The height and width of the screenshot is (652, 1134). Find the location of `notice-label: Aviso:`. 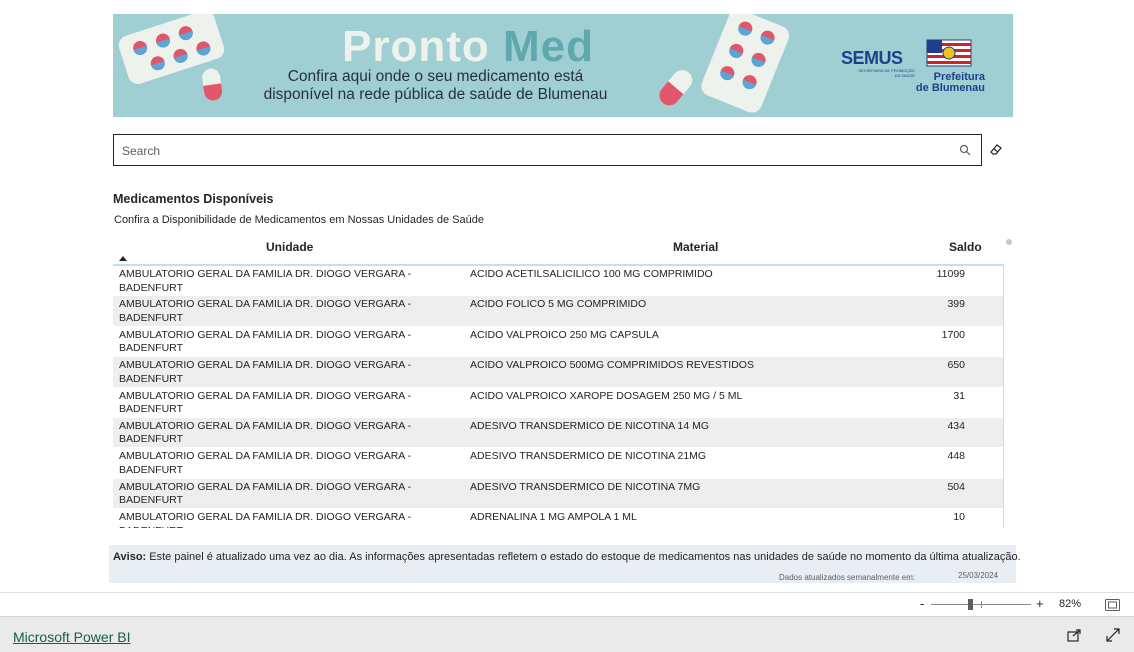

notice-label: Aviso: is located at coordinates (130, 557).